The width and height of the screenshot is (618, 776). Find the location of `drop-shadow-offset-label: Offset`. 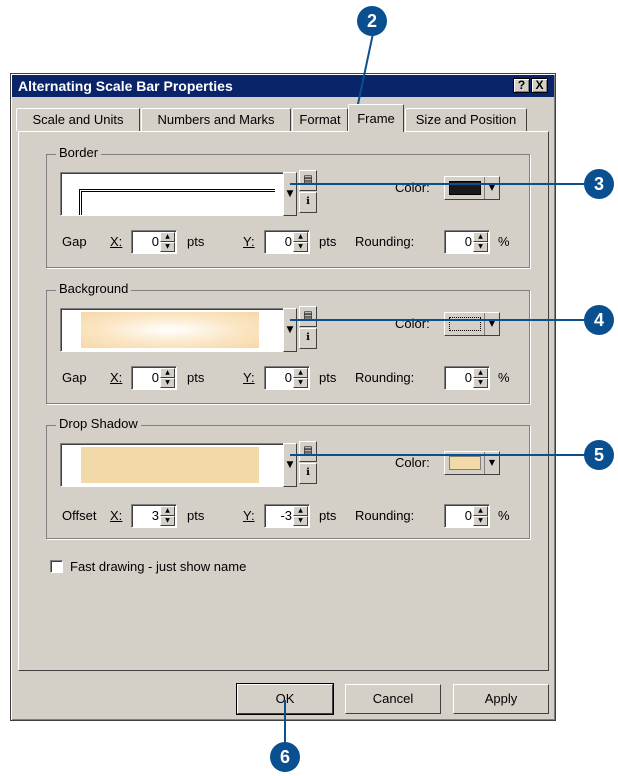

drop-shadow-offset-label: Offset is located at coordinates (79, 515).